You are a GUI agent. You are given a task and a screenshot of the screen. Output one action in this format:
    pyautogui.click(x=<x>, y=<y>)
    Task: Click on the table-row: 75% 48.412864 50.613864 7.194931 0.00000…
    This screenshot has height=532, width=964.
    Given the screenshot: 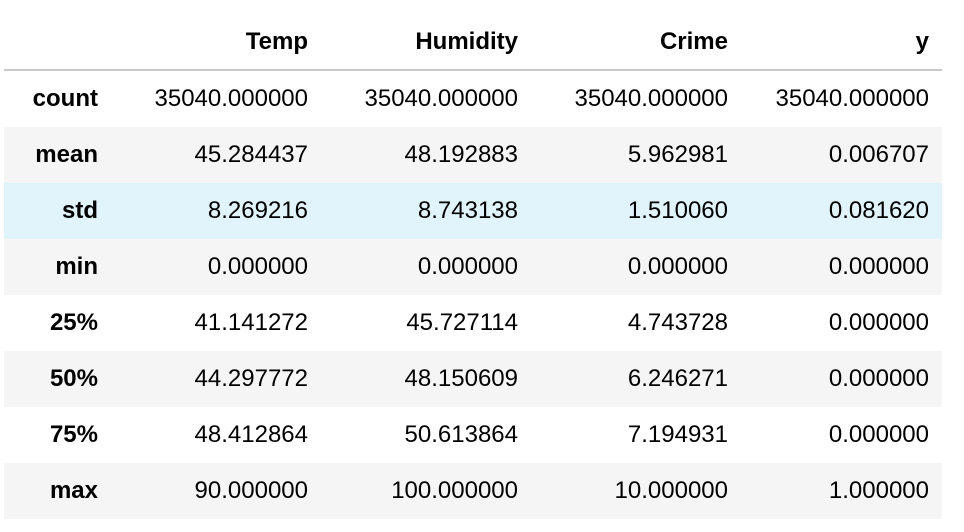 What is the action you would take?
    pyautogui.click(x=473, y=435)
    